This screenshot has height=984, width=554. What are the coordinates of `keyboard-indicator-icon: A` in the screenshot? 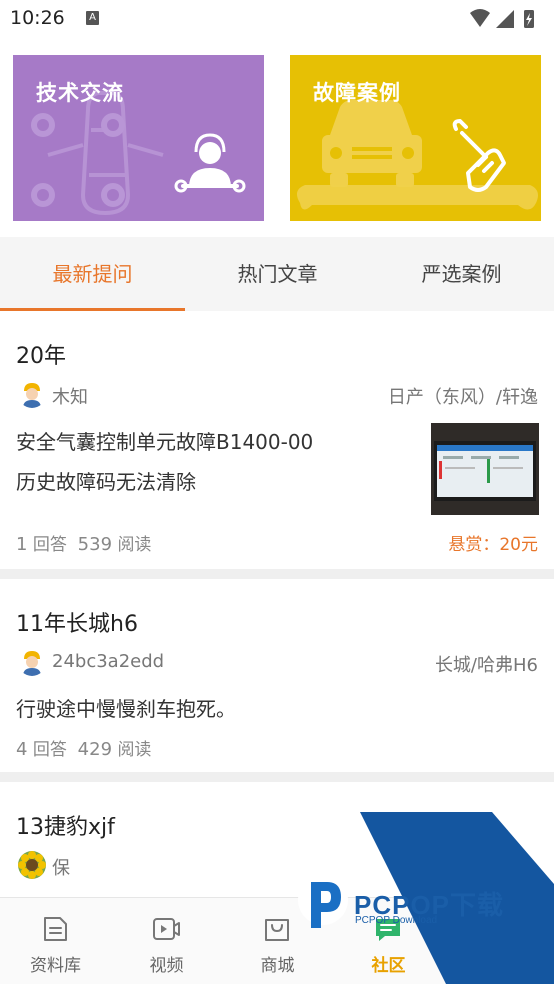 It's located at (92, 18).